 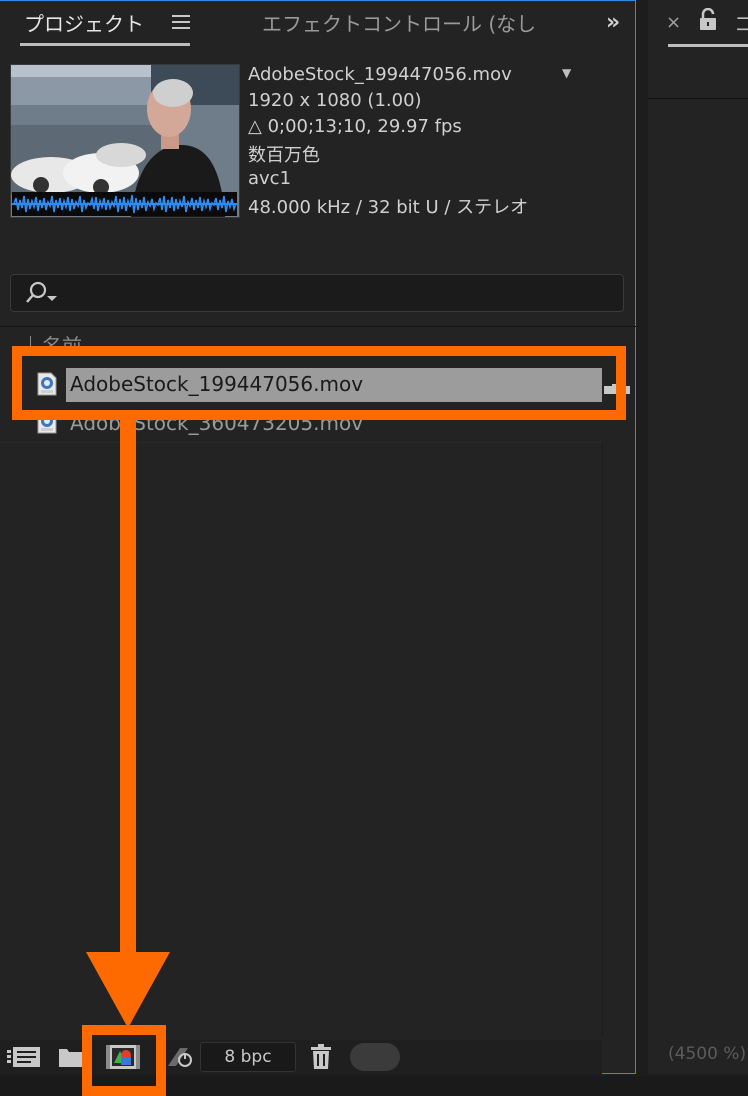 What do you see at coordinates (375, 1057) in the screenshot?
I see `toolbar-slider` at bounding box center [375, 1057].